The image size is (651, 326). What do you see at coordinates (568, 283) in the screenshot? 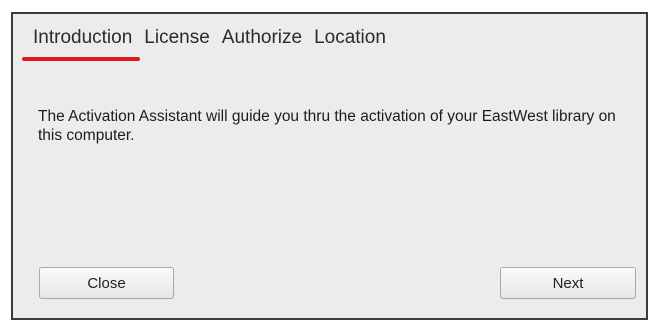
I see `next-button: Next` at bounding box center [568, 283].